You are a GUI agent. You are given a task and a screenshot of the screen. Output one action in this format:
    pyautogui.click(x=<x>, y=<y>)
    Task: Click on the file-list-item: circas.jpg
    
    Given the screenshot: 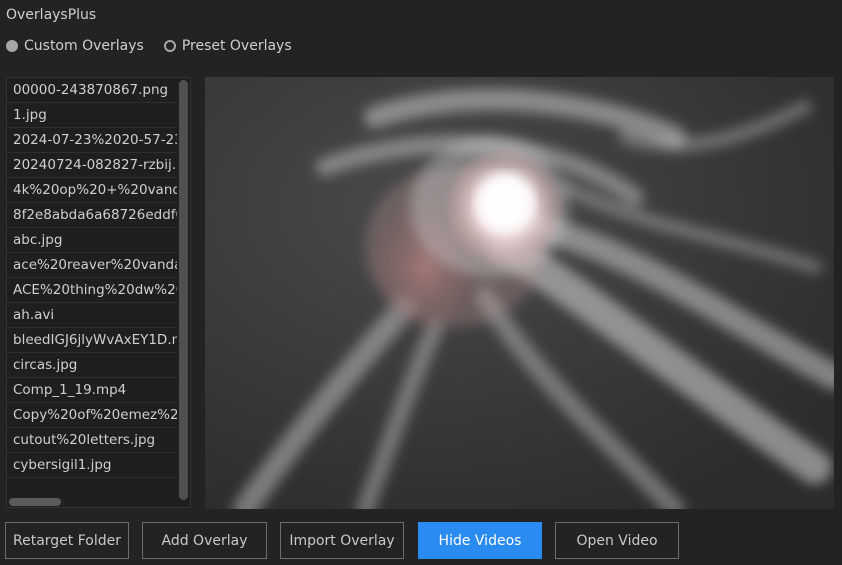 What is the action you would take?
    pyautogui.click(x=92, y=365)
    